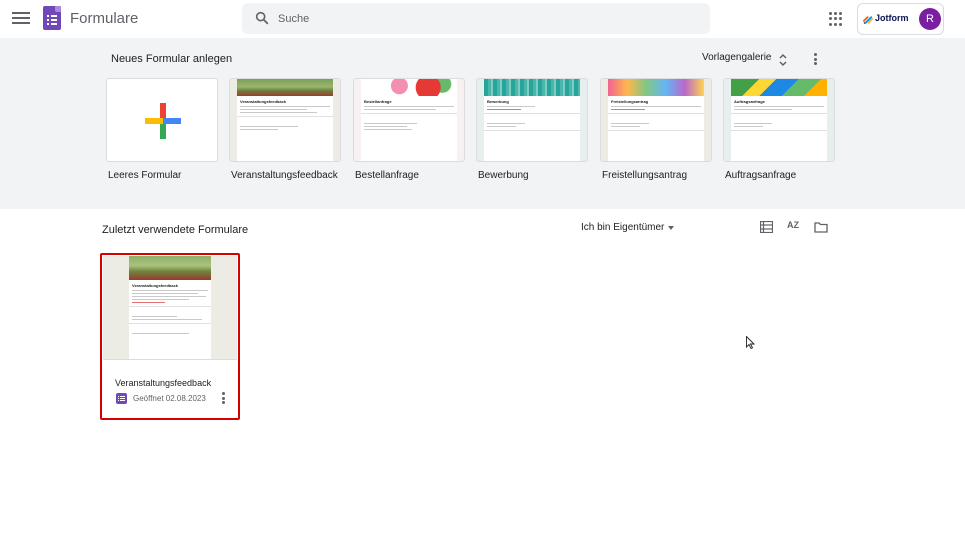 The height and width of the screenshot is (540, 965). What do you see at coordinates (766, 227) in the screenshot?
I see `list-view-icon` at bounding box center [766, 227].